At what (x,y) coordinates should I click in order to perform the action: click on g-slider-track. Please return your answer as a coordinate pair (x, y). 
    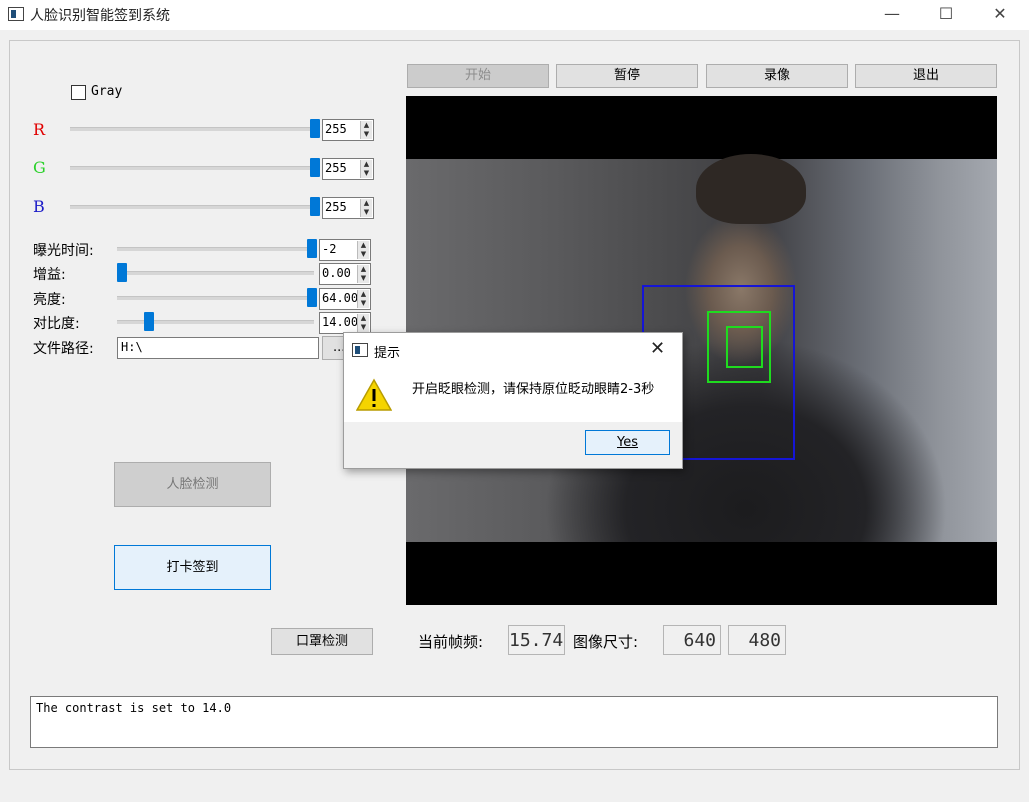
    Looking at the image, I should click on (194, 168).